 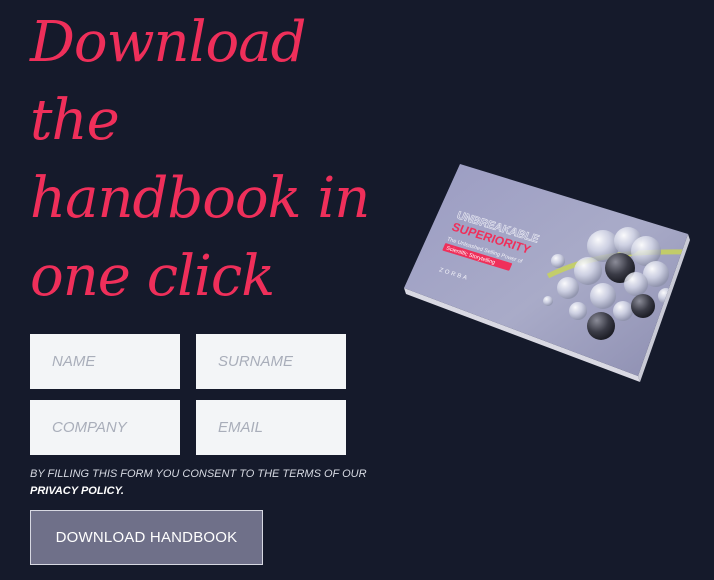 I want to click on headline-line-4: one click, so click(x=152, y=276).